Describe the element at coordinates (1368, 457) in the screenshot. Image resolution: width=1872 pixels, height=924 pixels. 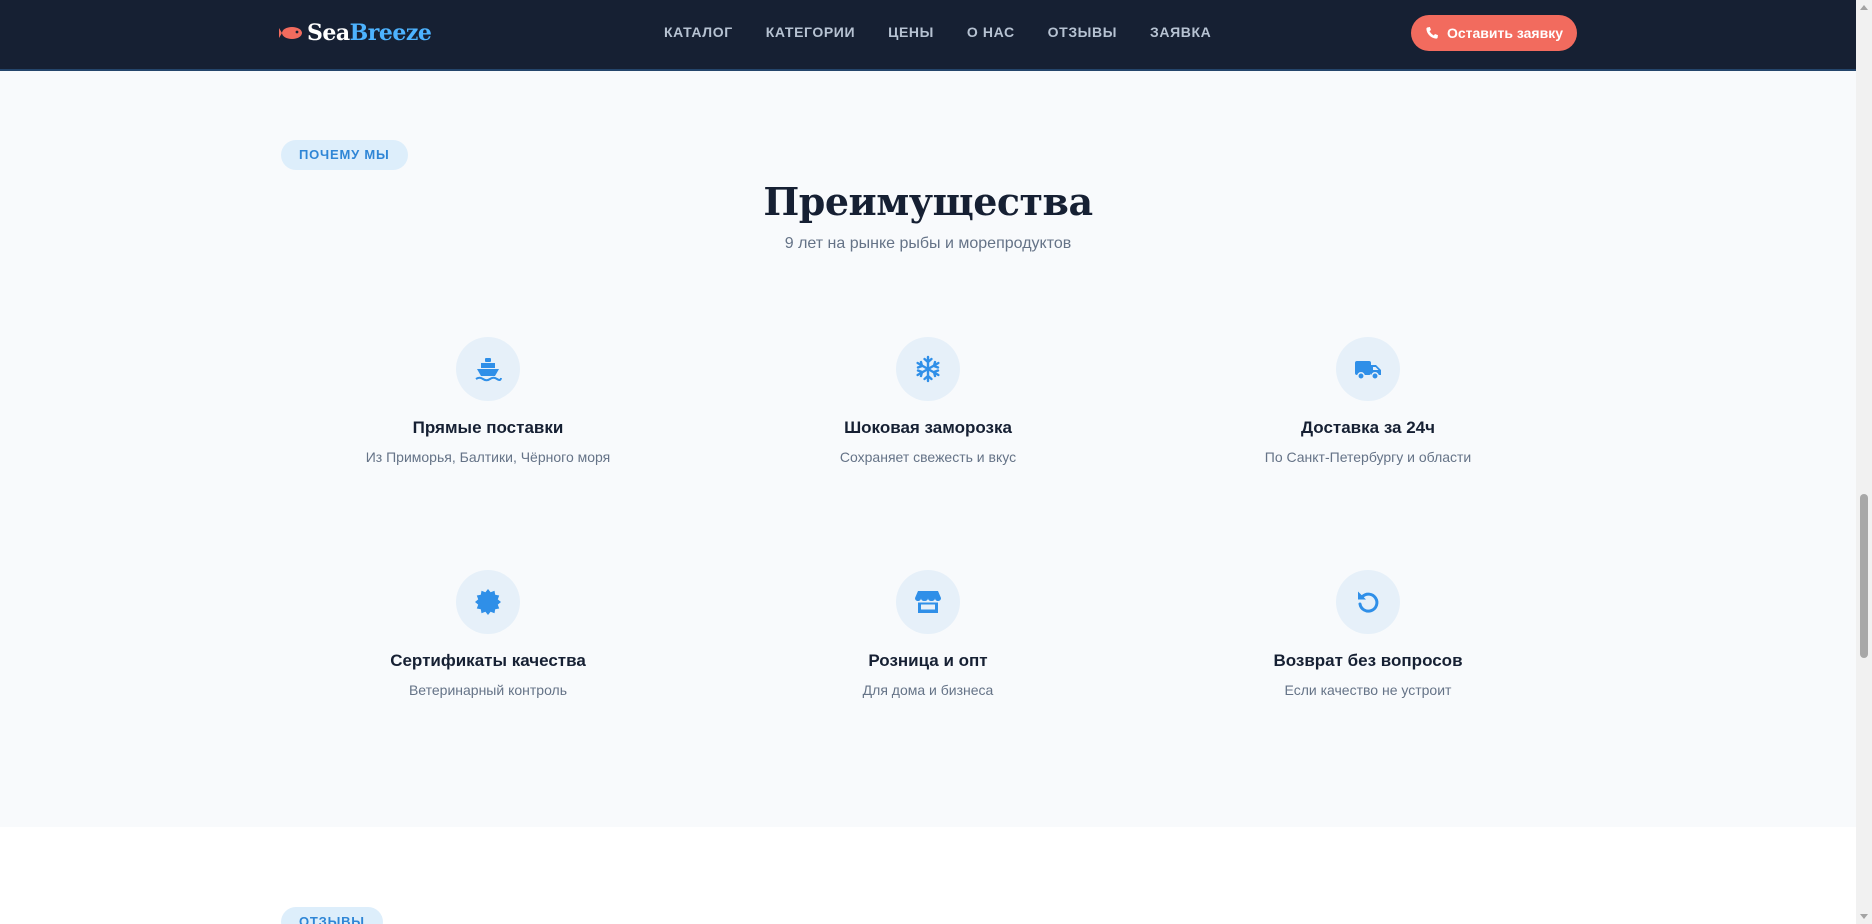
I see `feature-description: По Санкт-Петербургу и области` at that location.